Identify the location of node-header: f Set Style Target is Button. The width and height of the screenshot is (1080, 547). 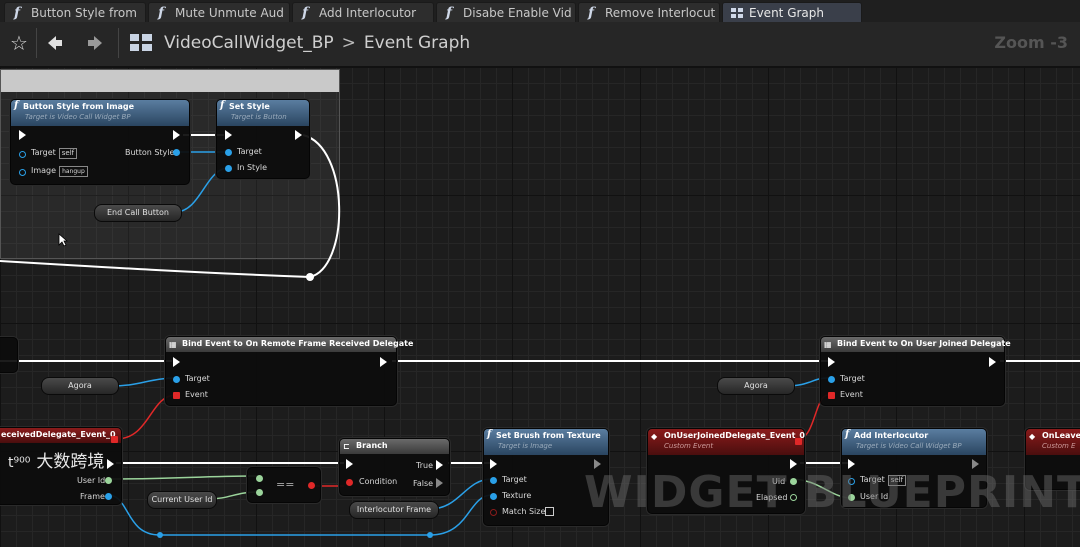
(263, 113).